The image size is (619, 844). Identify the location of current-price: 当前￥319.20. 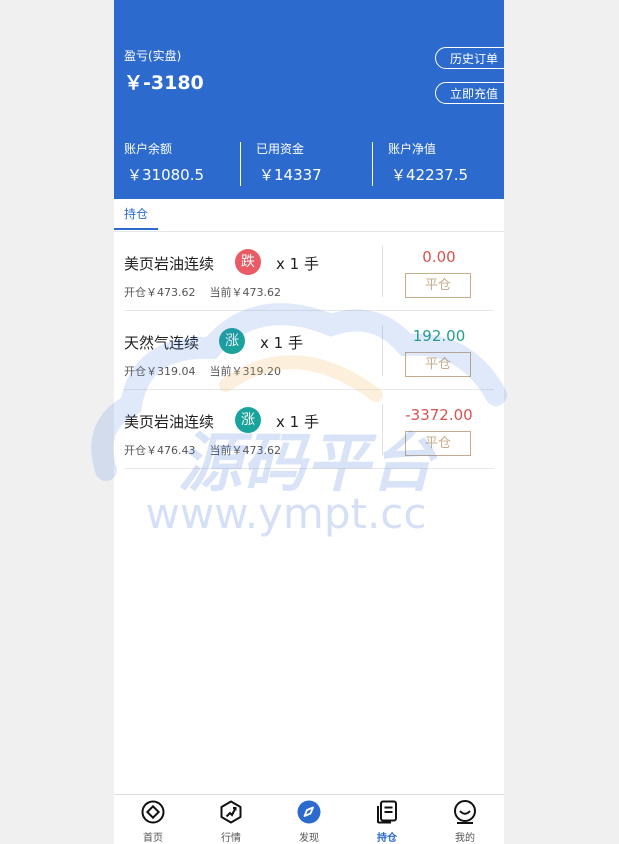
(245, 371).